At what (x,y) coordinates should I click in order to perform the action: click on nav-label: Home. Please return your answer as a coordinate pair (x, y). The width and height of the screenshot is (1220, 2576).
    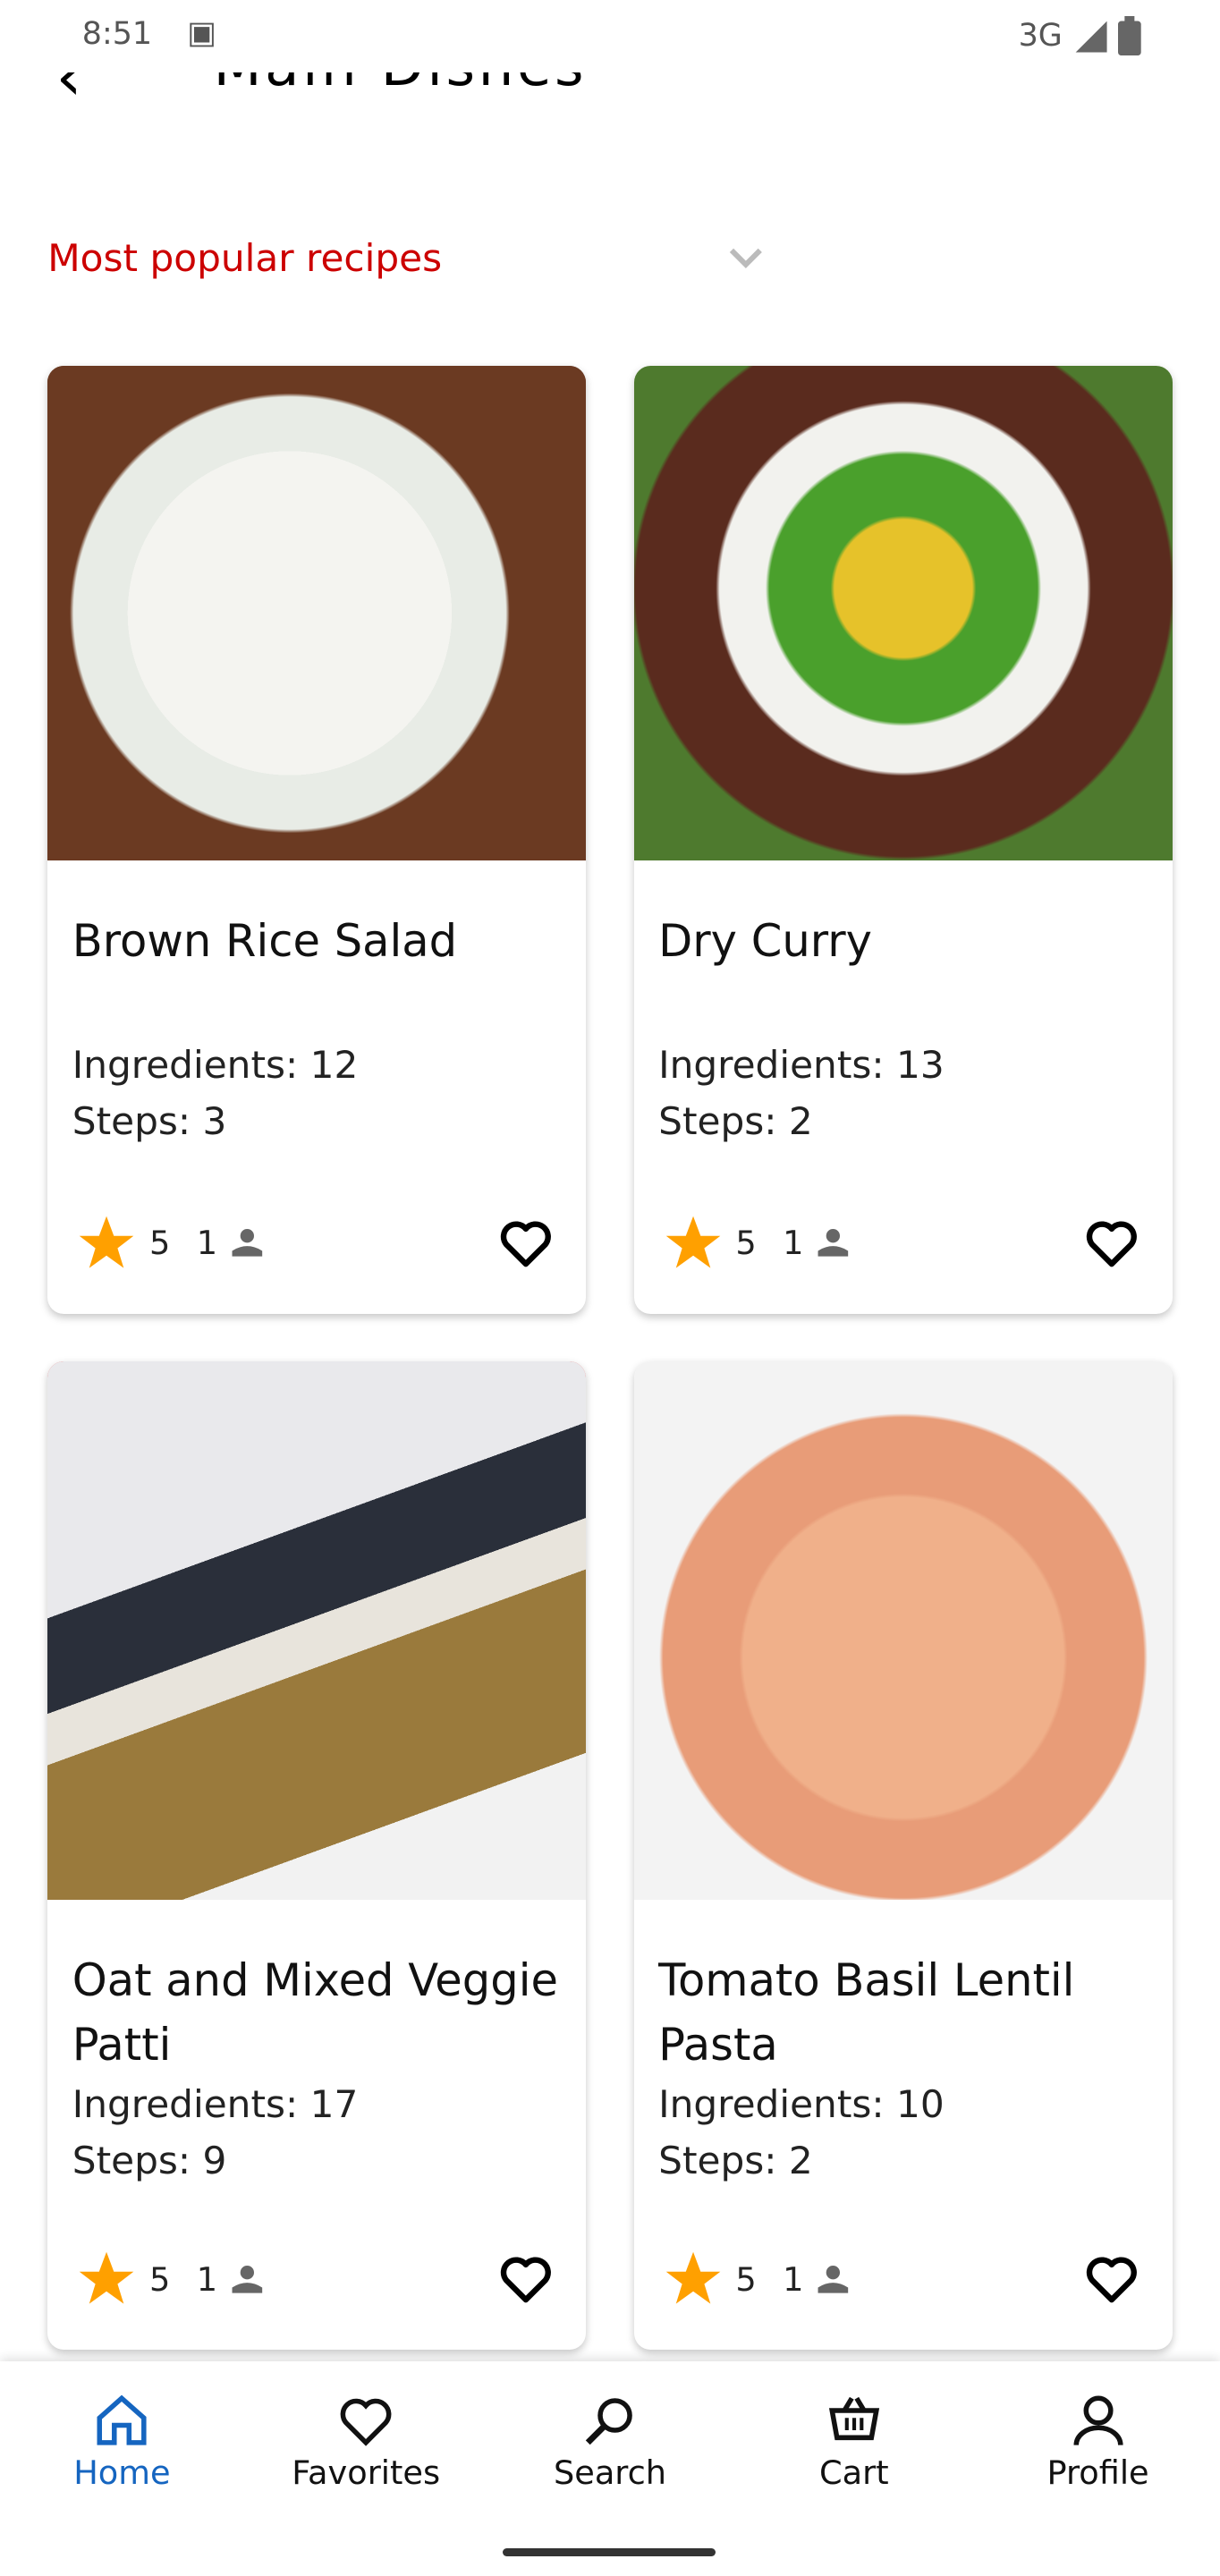
    Looking at the image, I should click on (122, 2472).